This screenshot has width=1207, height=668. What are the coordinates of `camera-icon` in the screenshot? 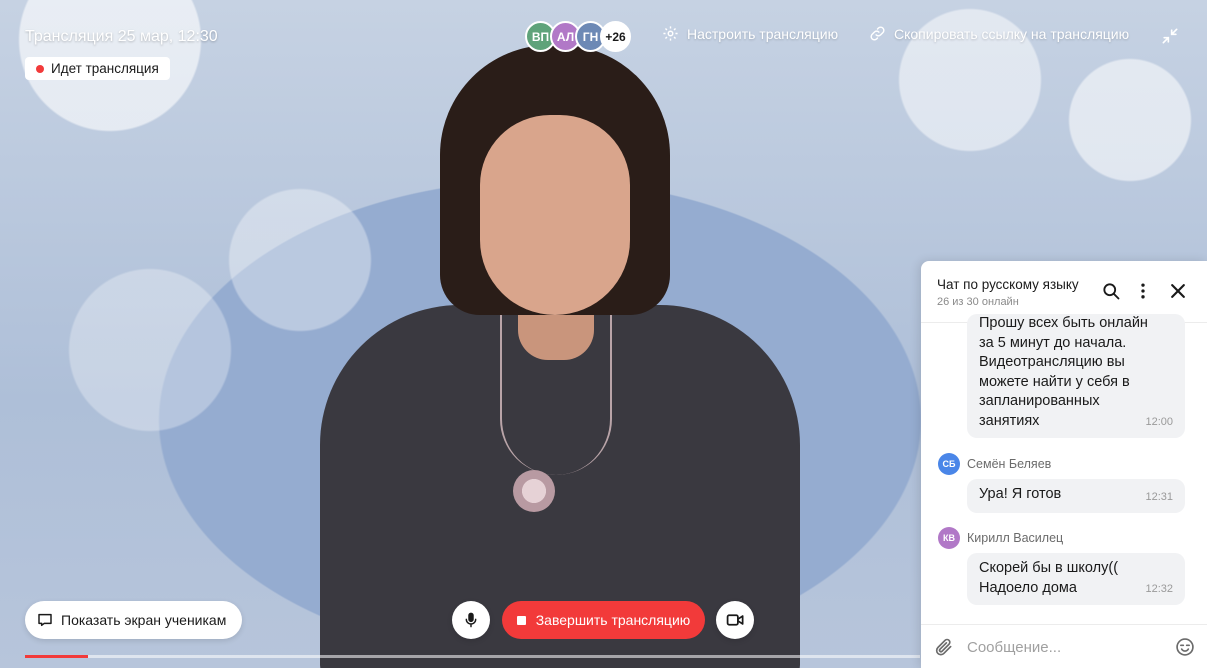 It's located at (734, 620).